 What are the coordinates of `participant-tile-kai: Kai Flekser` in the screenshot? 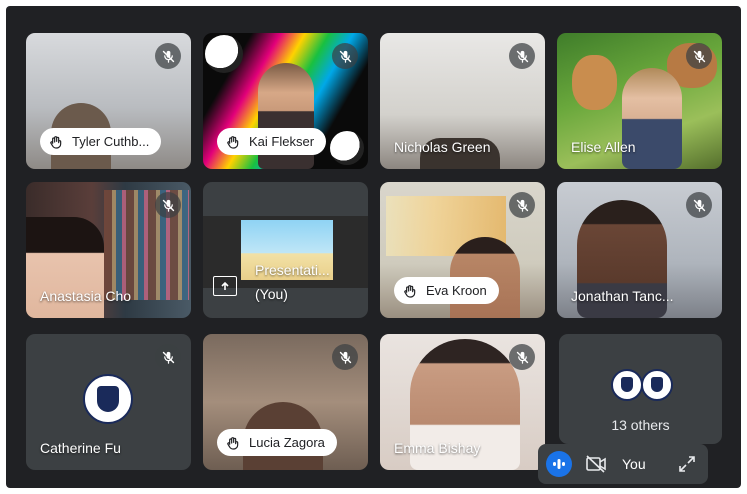 It's located at (285, 101).